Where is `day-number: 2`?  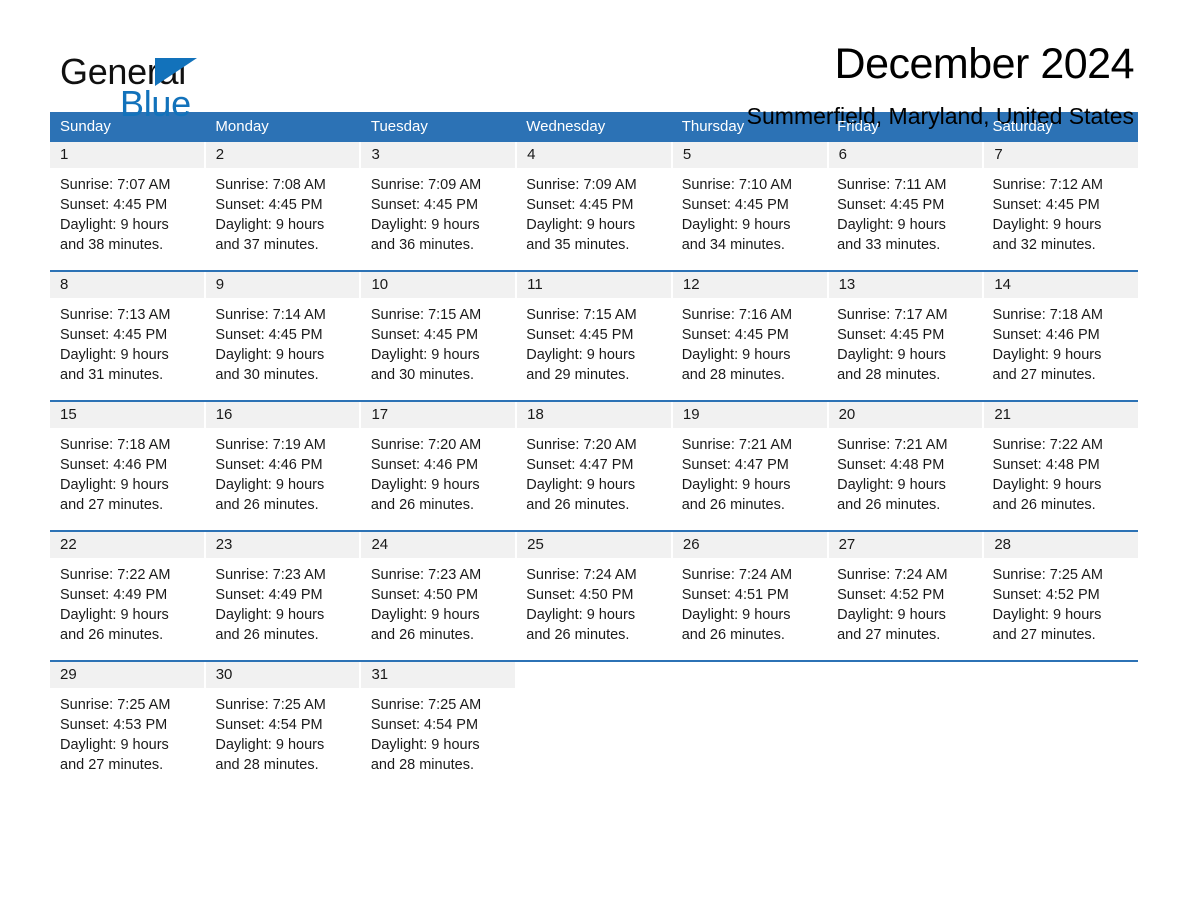
day-number: 2 is located at coordinates (282, 155).